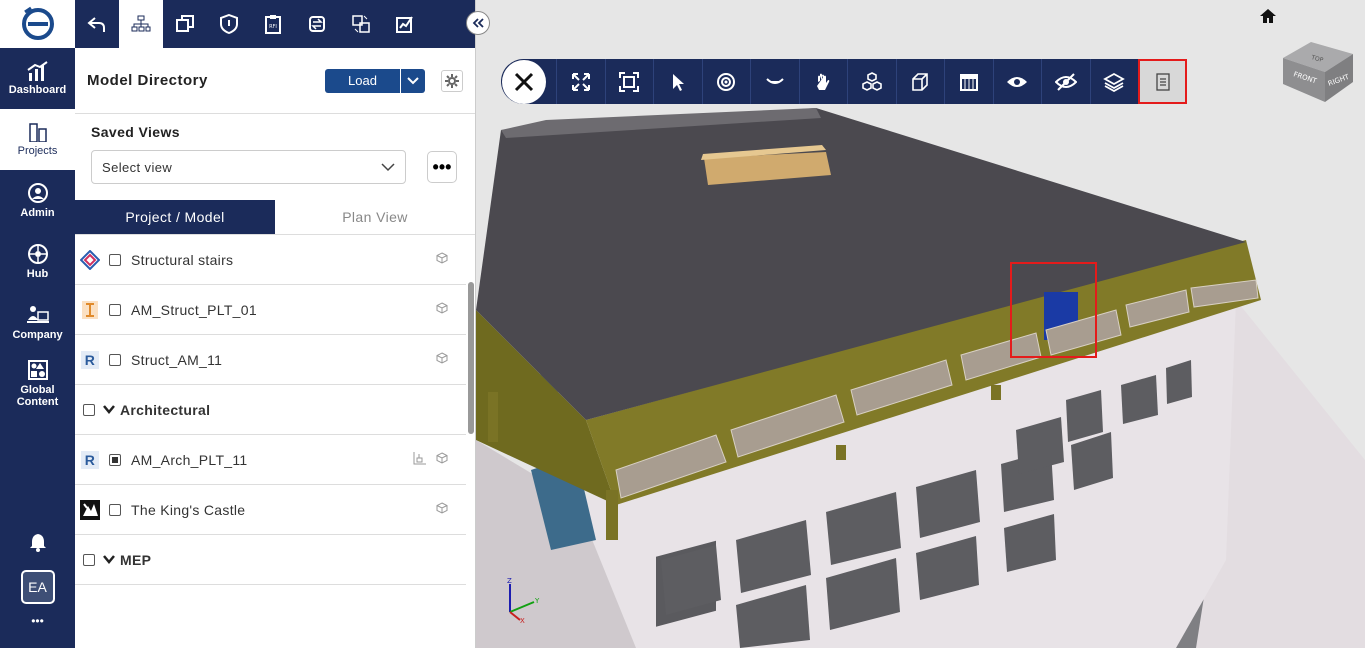  What do you see at coordinates (968, 81) in the screenshot?
I see `section-box-button` at bounding box center [968, 81].